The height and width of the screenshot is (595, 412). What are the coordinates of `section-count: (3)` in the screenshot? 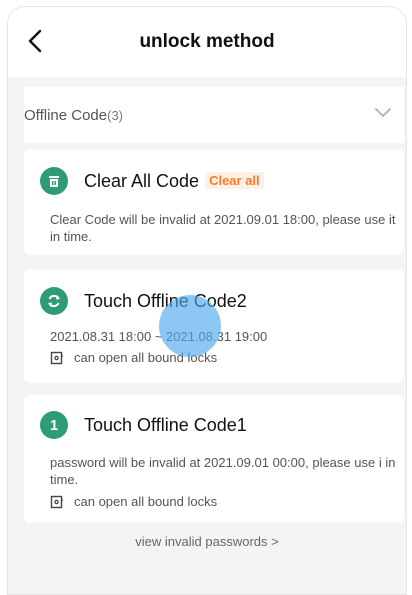 It's located at (115, 115).